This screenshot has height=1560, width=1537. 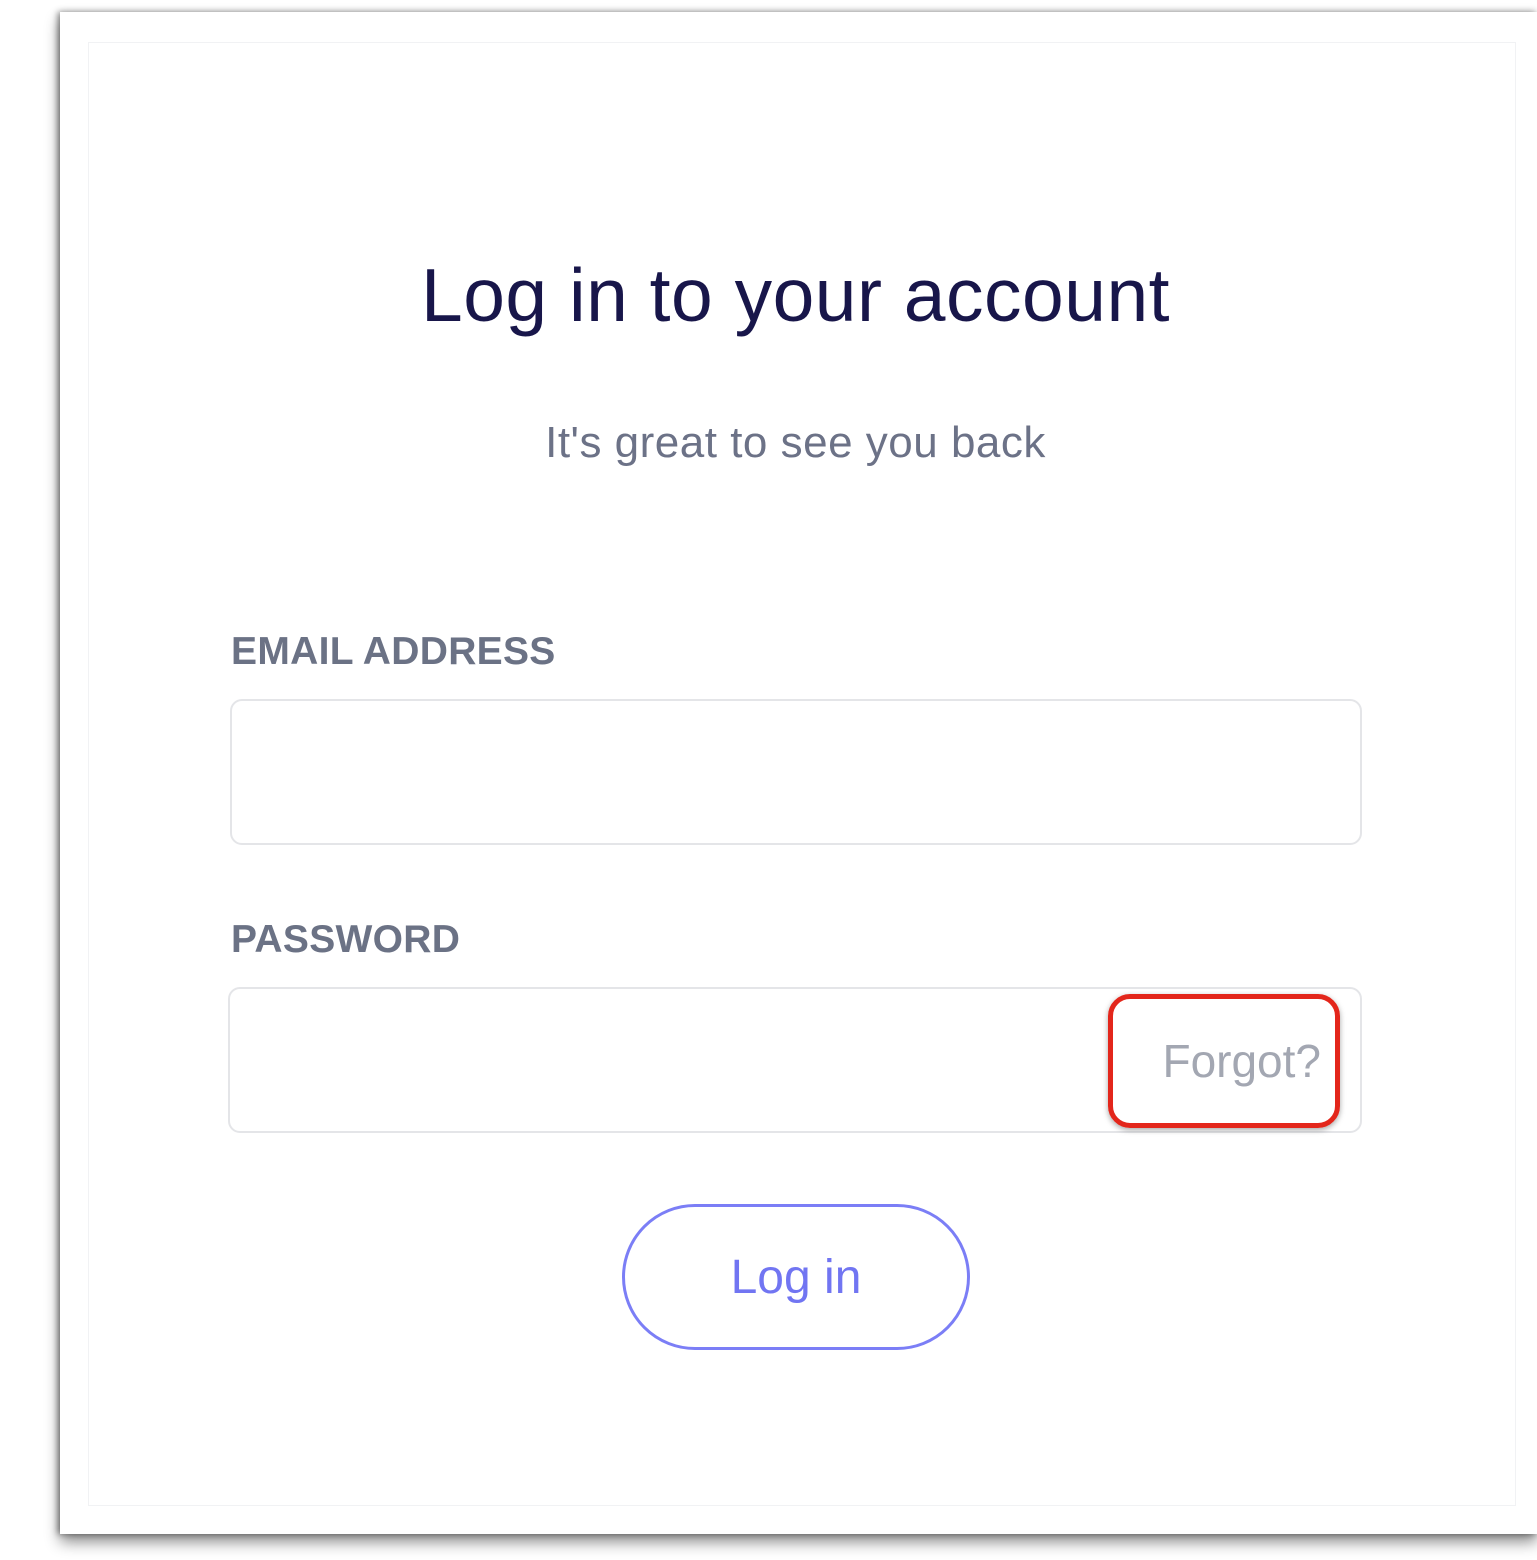 I want to click on email-field-wrapper, so click(x=796, y=772).